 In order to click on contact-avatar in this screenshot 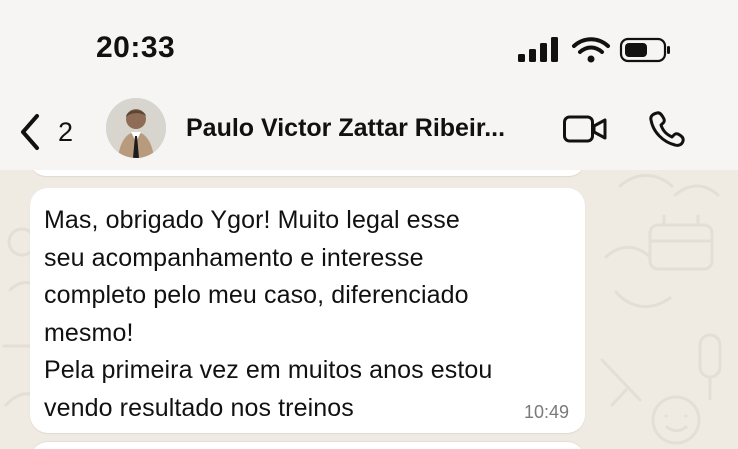, I will do `click(136, 128)`.